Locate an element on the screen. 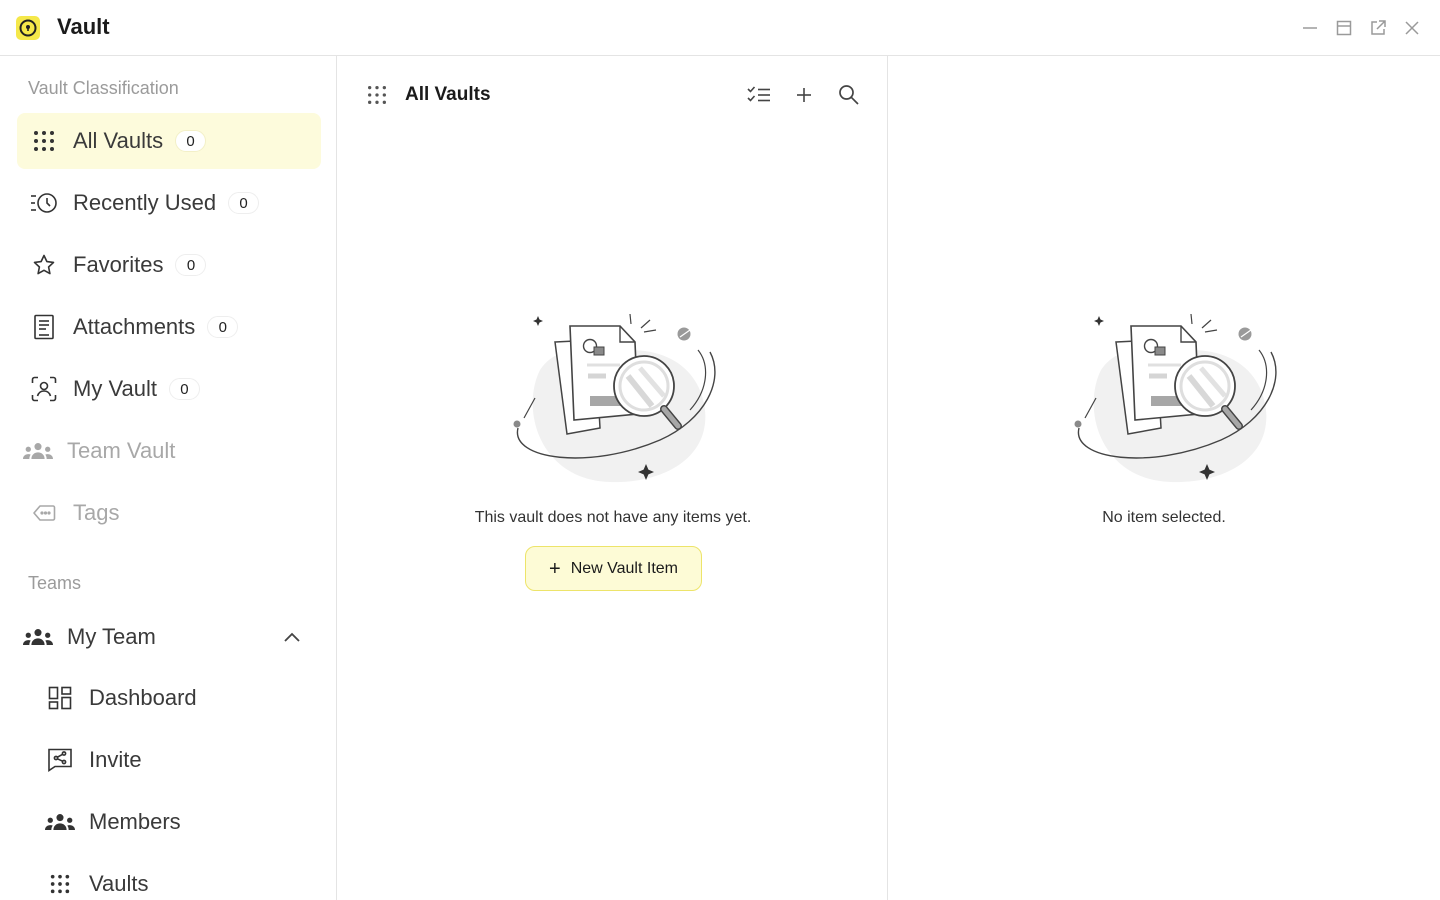  sidebar-item-attachments: Attachments 0 is located at coordinates (169, 327).